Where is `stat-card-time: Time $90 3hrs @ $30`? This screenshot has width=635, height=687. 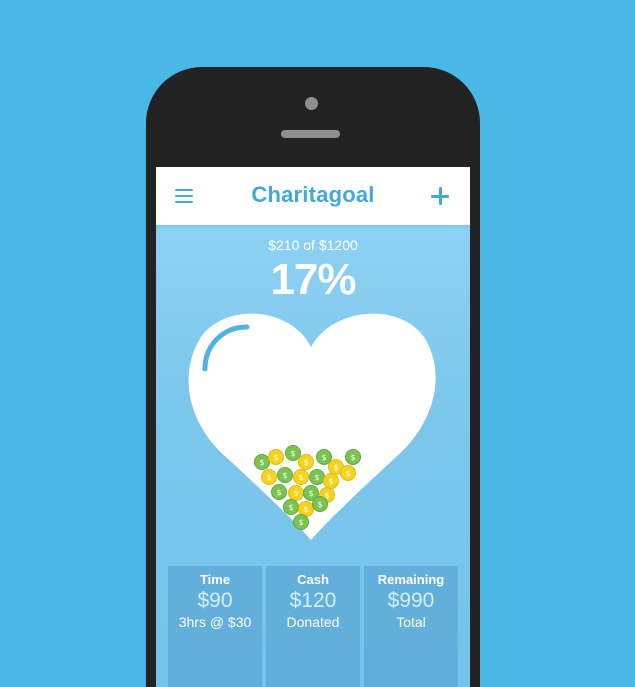 stat-card-time: Time $90 3hrs @ $30 is located at coordinates (215, 626).